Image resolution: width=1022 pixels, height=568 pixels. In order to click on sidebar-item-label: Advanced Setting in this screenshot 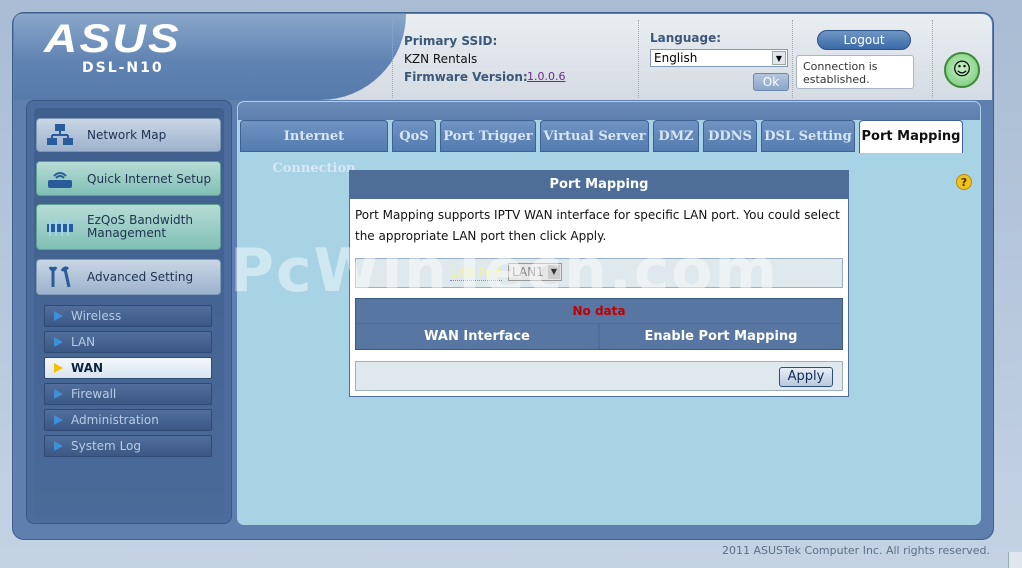, I will do `click(140, 277)`.